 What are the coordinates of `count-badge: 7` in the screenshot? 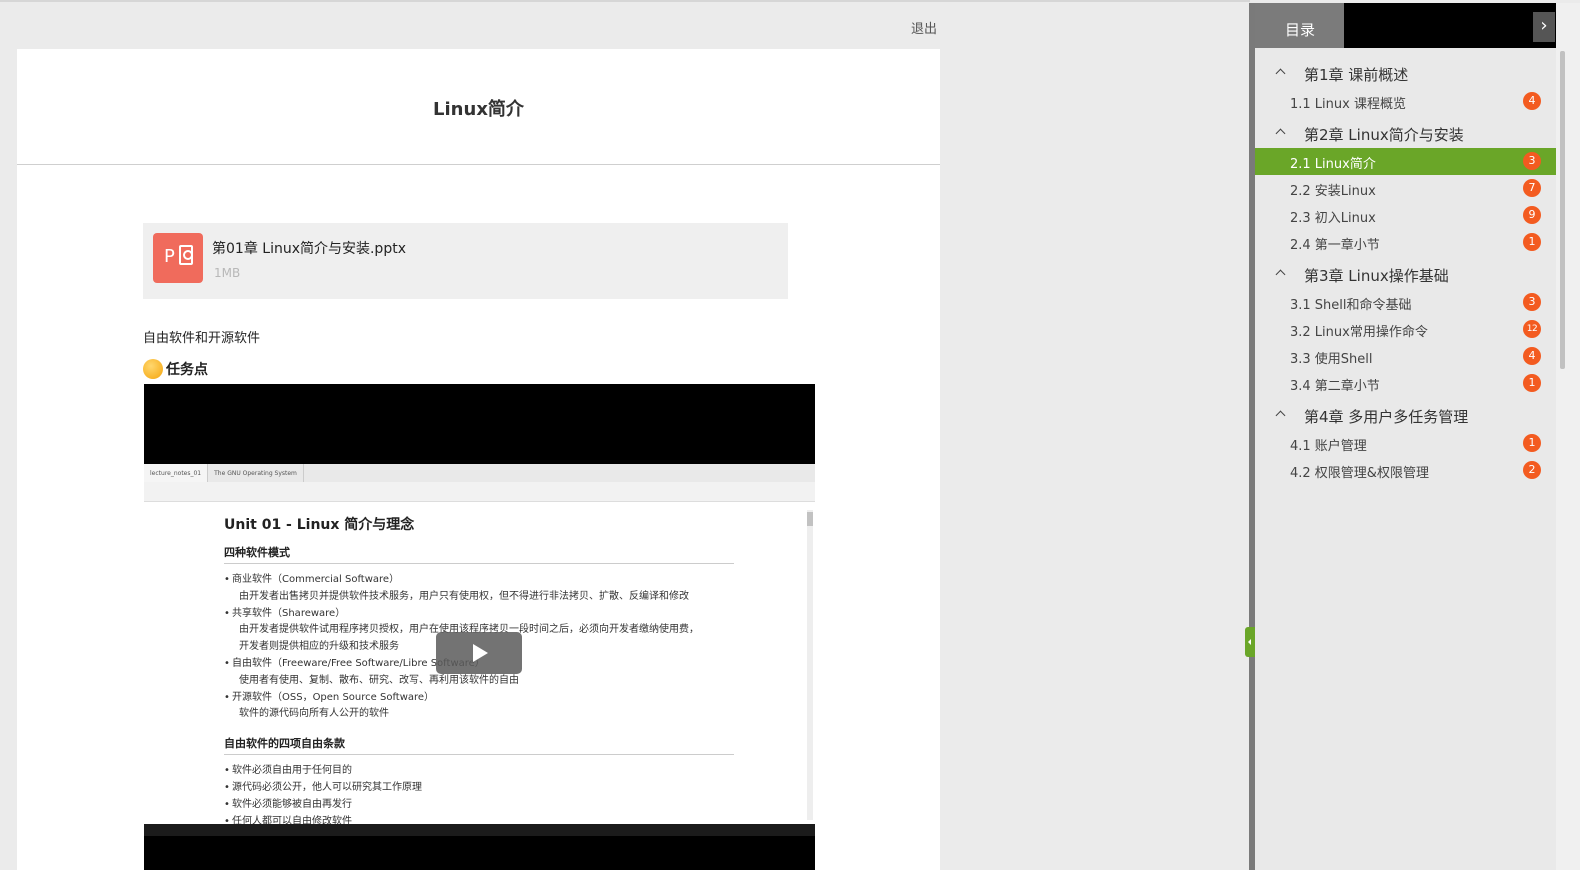 It's located at (1532, 188).